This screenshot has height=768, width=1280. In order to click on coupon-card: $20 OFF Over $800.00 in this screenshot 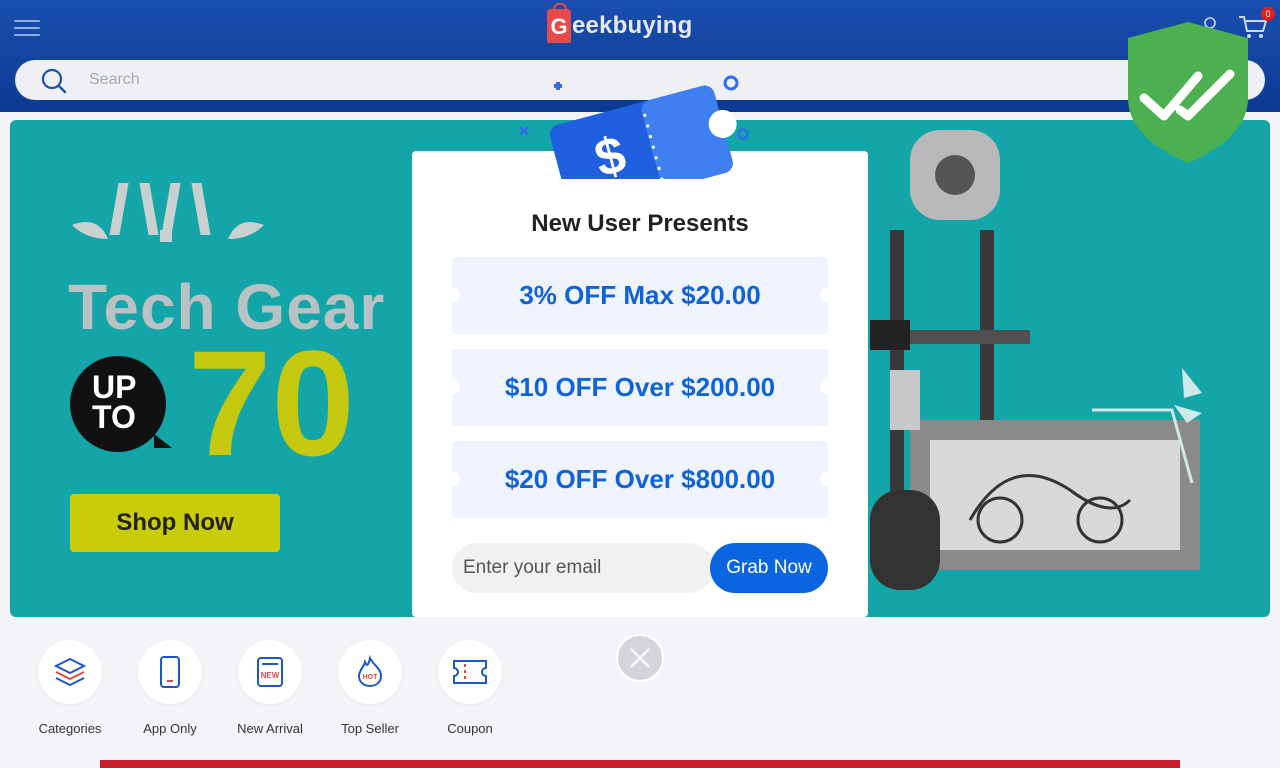, I will do `click(640, 479)`.